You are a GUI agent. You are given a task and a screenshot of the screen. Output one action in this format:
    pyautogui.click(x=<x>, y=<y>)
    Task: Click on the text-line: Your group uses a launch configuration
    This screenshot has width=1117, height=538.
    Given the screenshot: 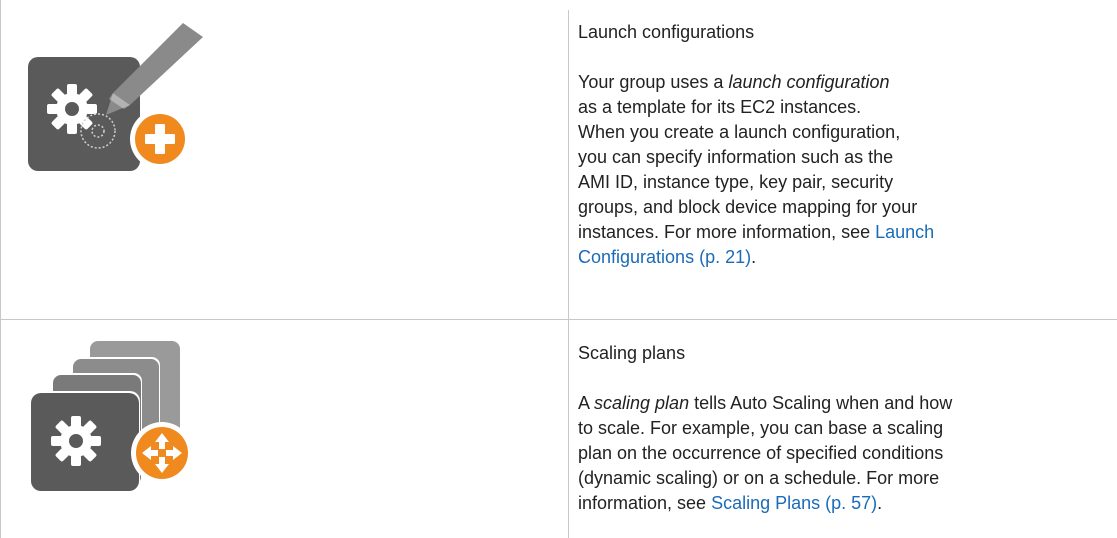 What is the action you would take?
    pyautogui.click(x=840, y=82)
    